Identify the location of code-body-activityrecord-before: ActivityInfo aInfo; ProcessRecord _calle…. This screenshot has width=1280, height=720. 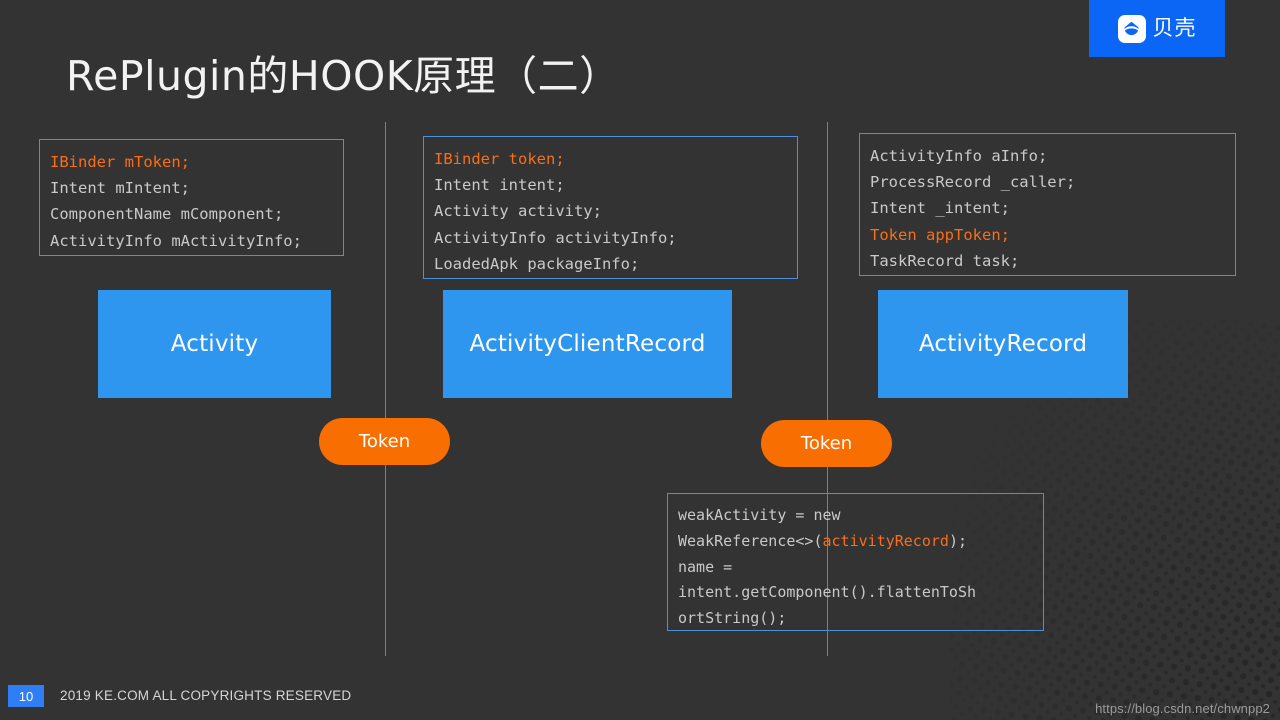
(973, 182).